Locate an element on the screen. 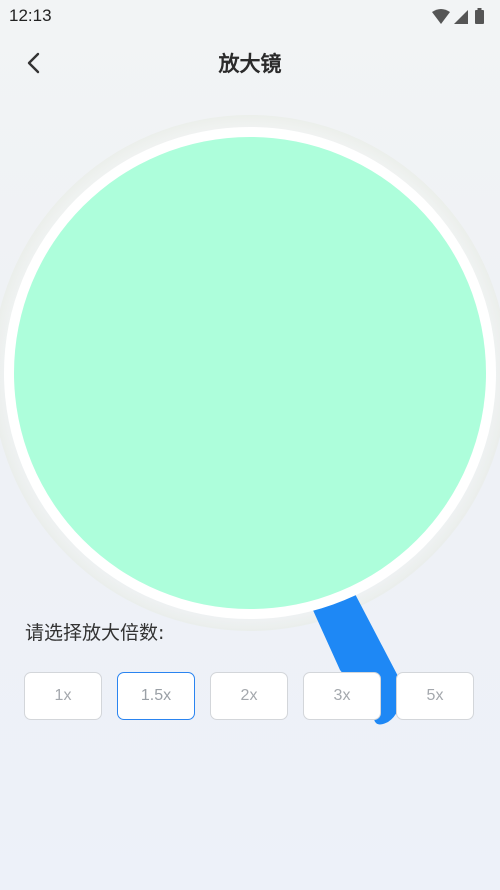 This screenshot has width=500, height=890. status-icons is located at coordinates (460, 17).